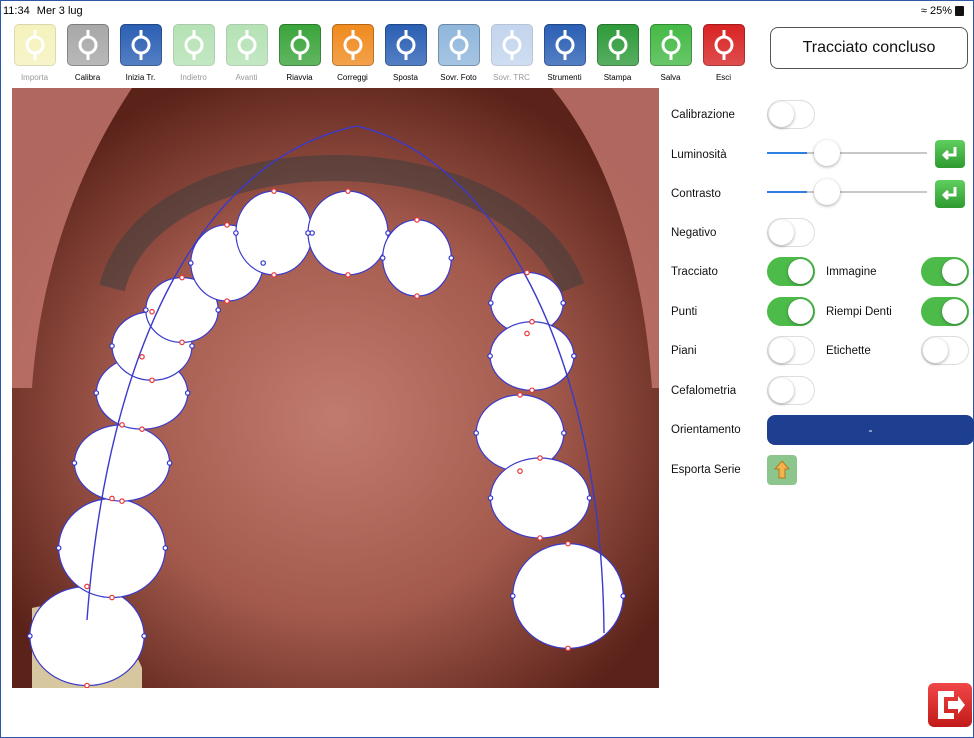 The height and width of the screenshot is (738, 974). I want to click on punti-toggle, so click(791, 311).